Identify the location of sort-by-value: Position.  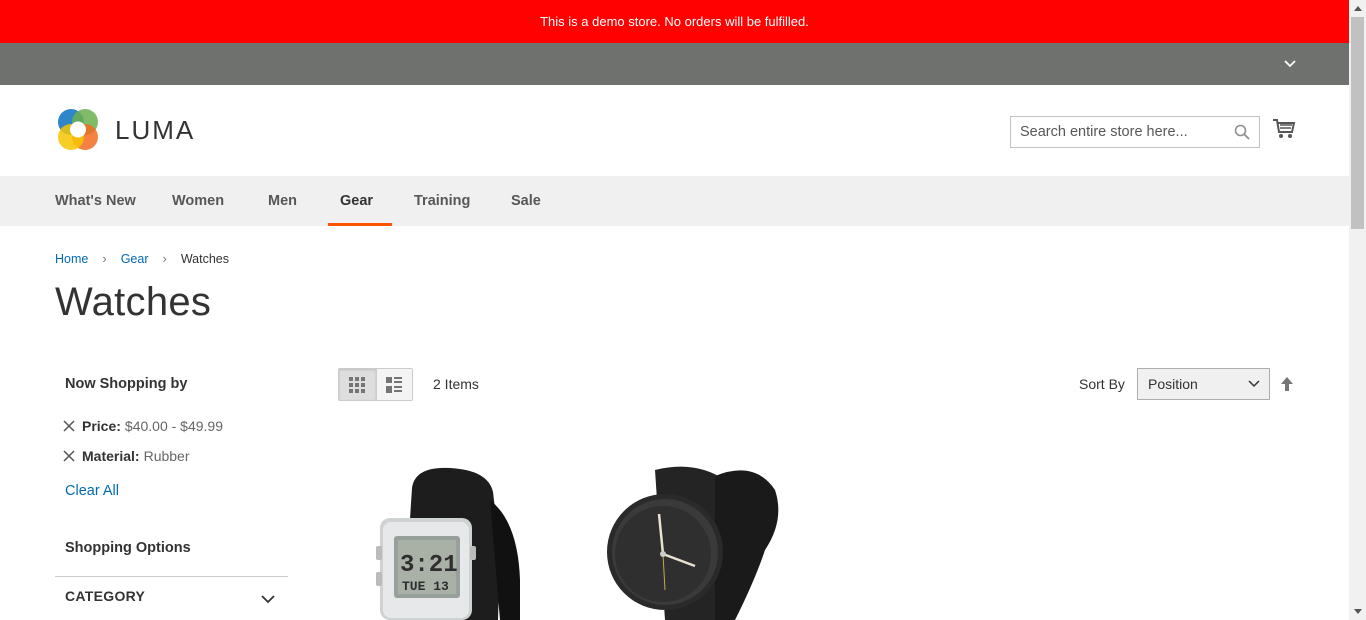
(1173, 384).